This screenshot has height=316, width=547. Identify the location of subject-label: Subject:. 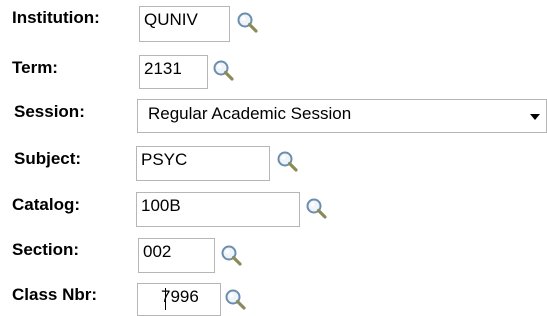
(48, 158).